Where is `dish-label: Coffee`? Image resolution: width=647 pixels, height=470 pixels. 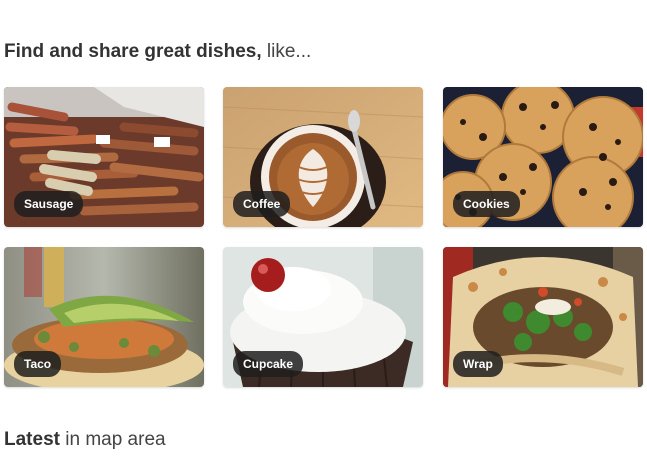
dish-label: Coffee is located at coordinates (262, 204).